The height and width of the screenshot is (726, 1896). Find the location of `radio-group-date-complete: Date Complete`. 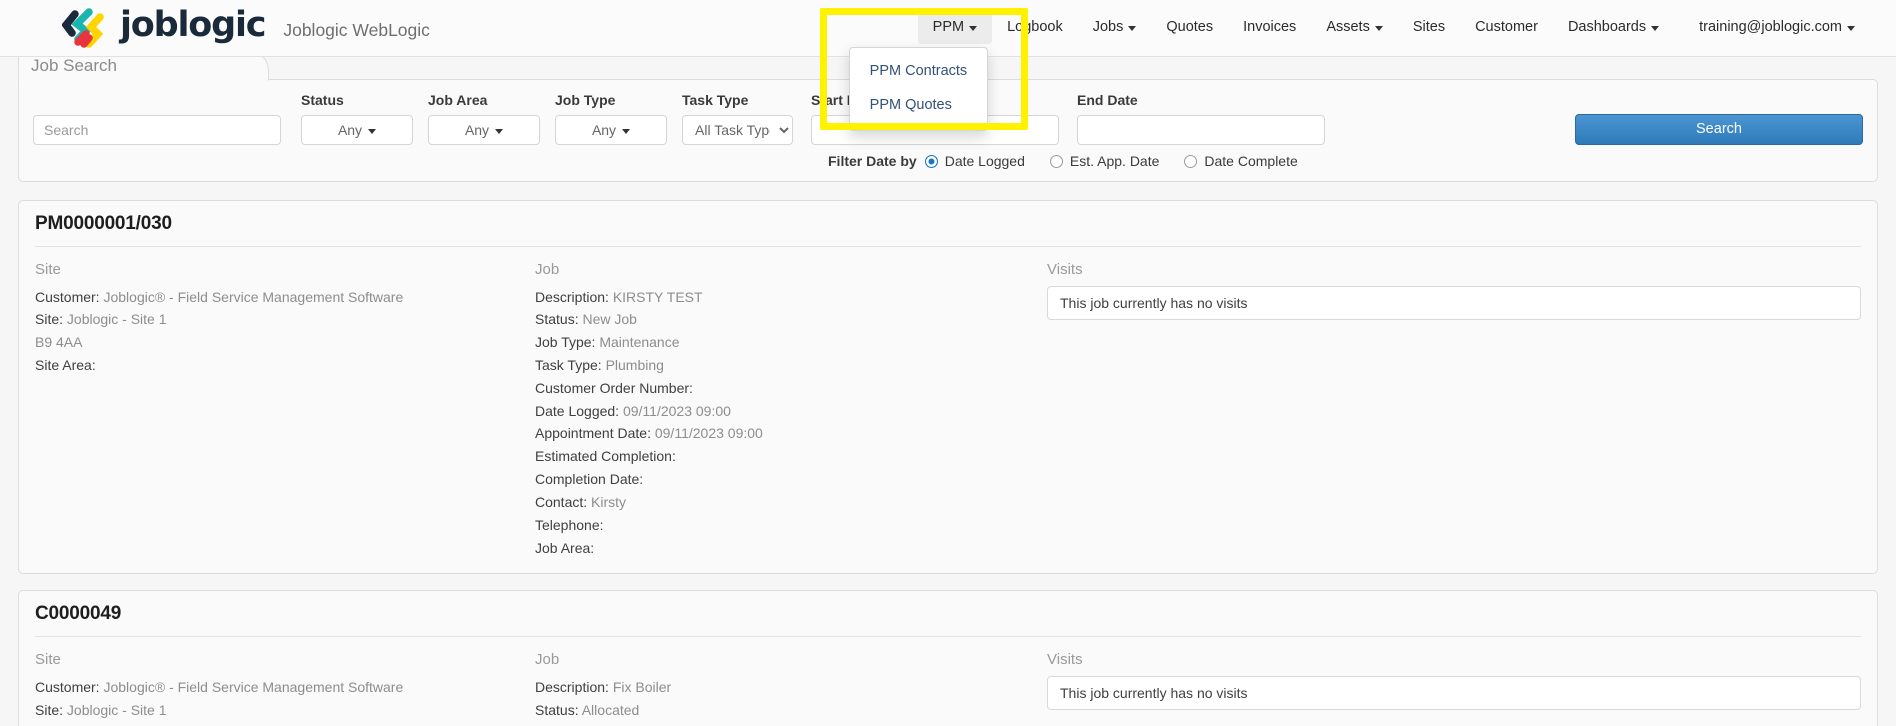

radio-group-date-complete: Date Complete is located at coordinates (1241, 161).